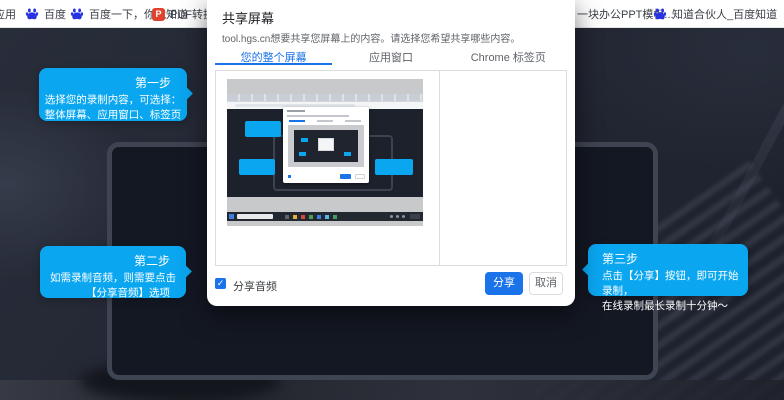 The image size is (784, 400). I want to click on step-text-line: 在线录制最长录制十分钟～, so click(665, 306).